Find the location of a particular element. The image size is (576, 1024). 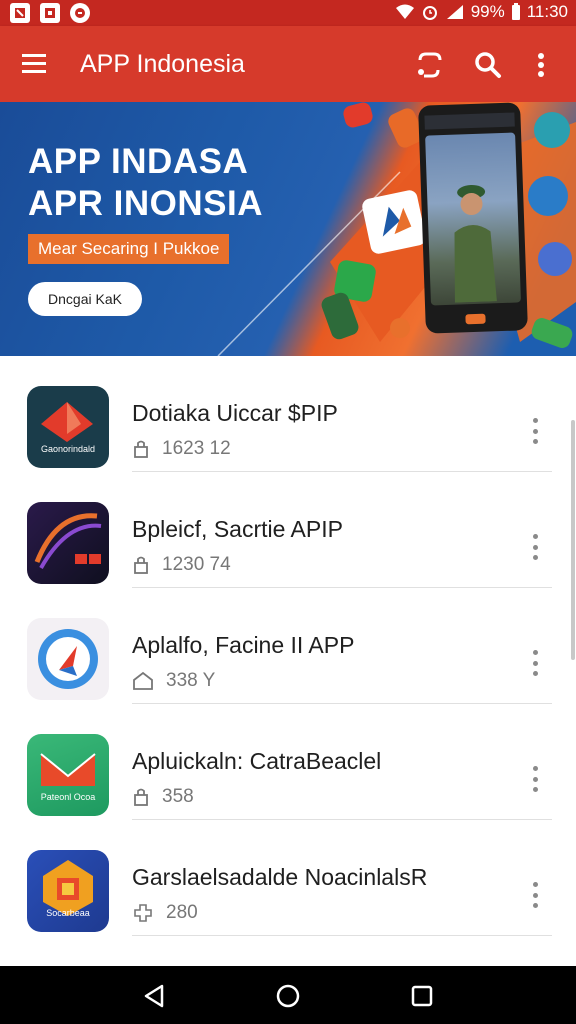

home-circle-icon is located at coordinates (288, 996).